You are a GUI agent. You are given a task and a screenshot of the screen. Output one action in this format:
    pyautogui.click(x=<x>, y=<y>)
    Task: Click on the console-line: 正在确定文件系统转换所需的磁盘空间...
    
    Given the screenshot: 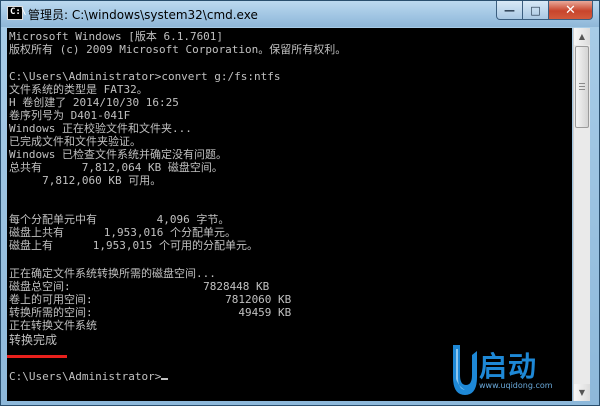 What is the action you would take?
    pyautogui.click(x=112, y=273)
    